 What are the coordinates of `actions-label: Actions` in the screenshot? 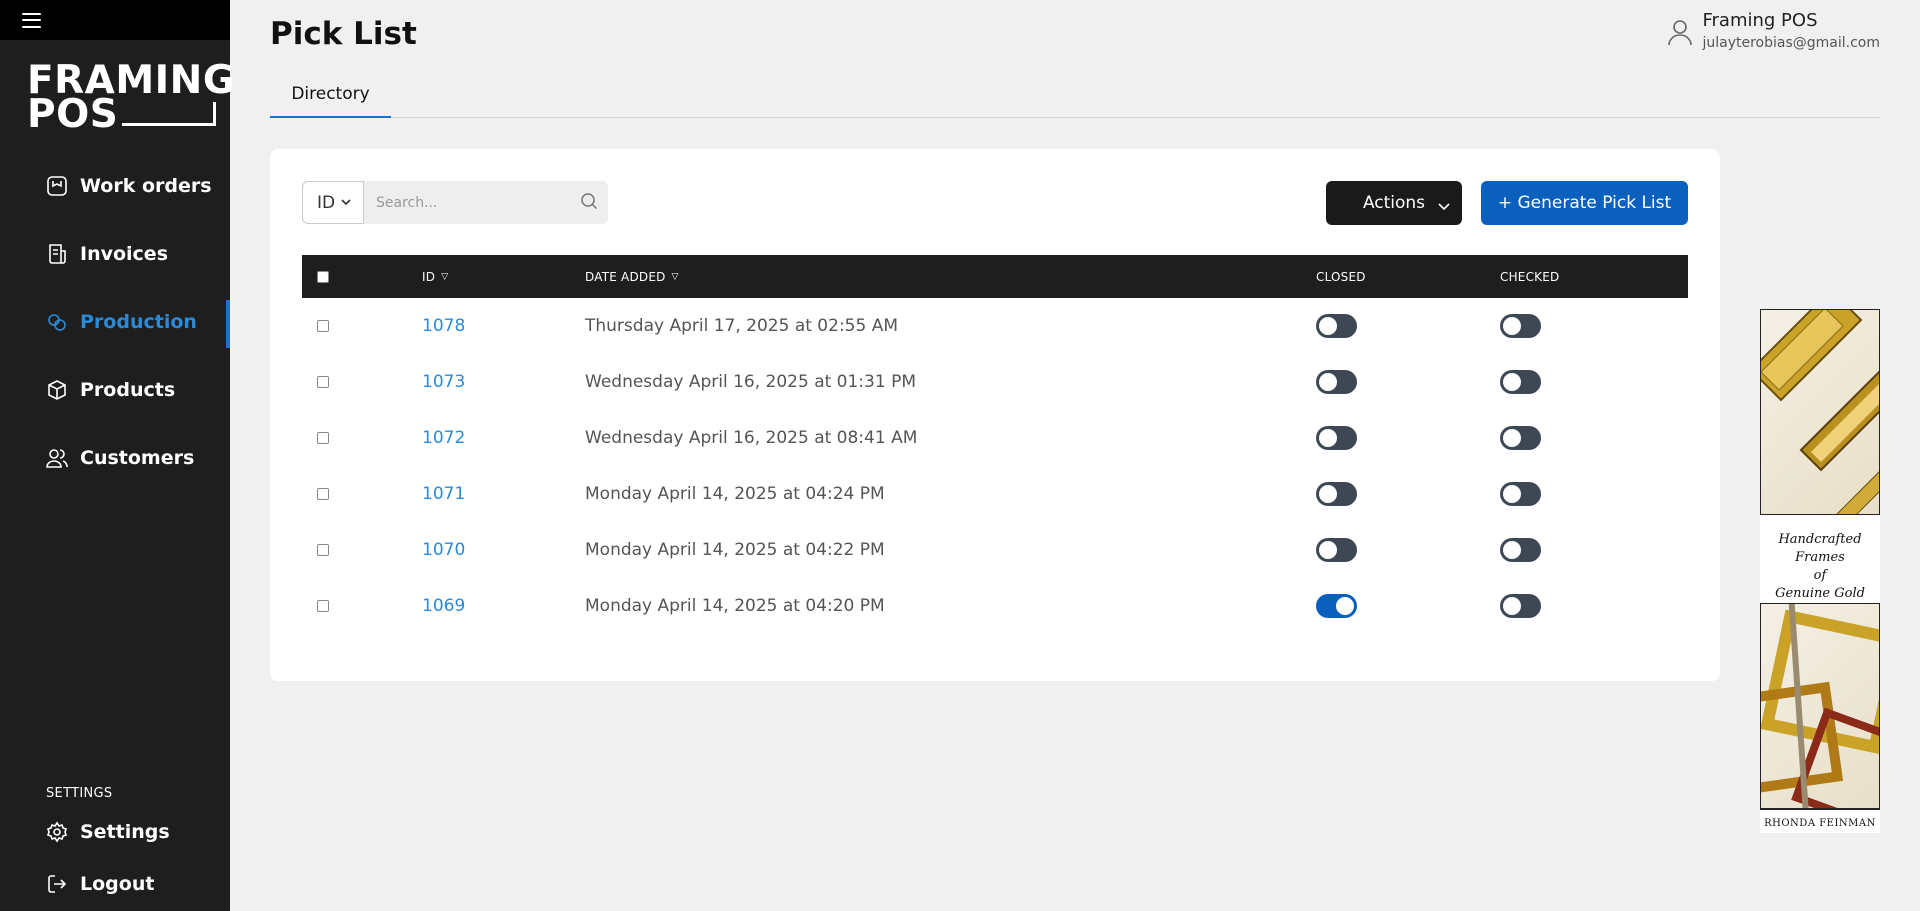 It's located at (1394, 203).